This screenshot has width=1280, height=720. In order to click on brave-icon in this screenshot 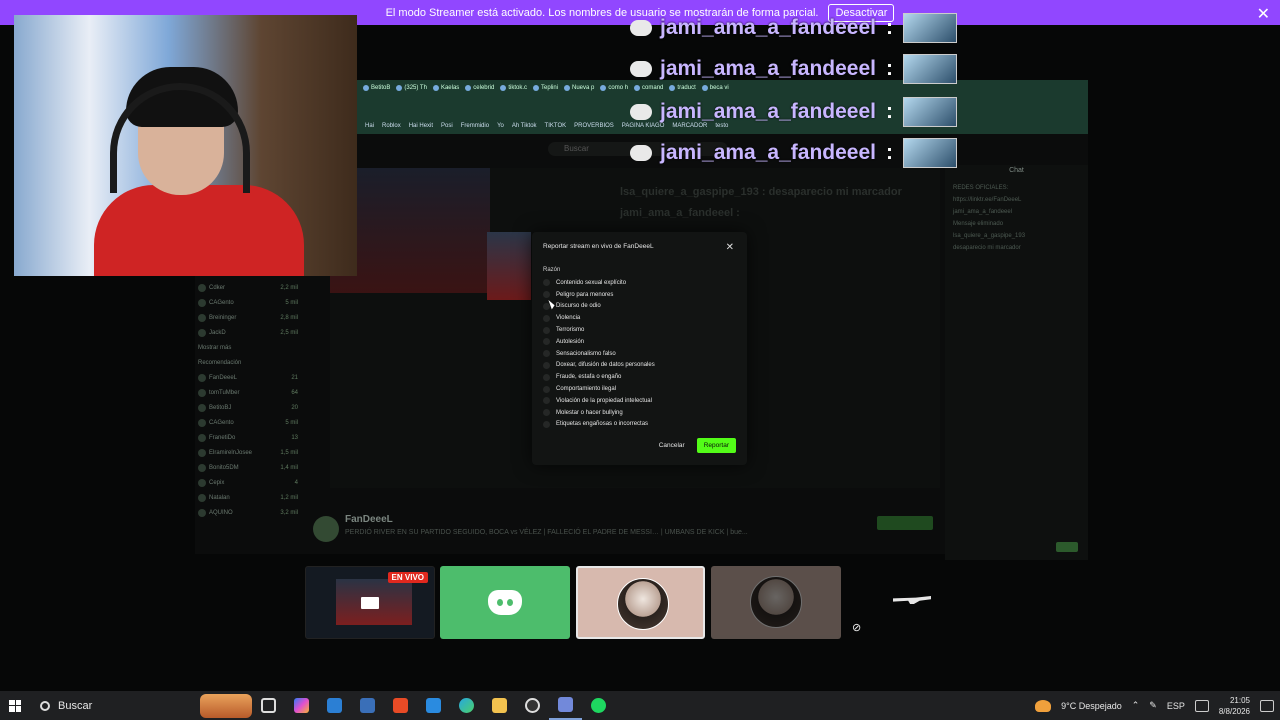, I will do `click(400, 705)`.